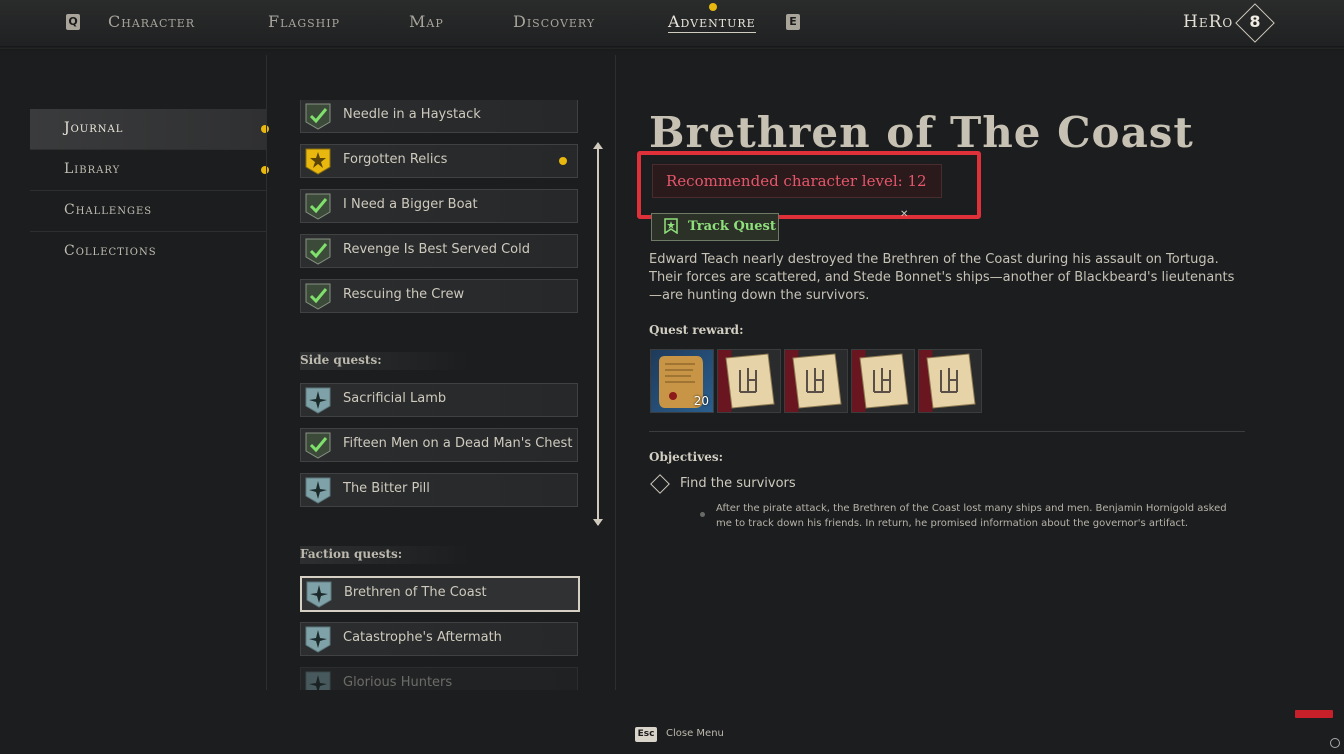 This screenshot has width=1344, height=754. Describe the element at coordinates (404, 294) in the screenshot. I see `quest-label: Rescuing the Crew` at that location.